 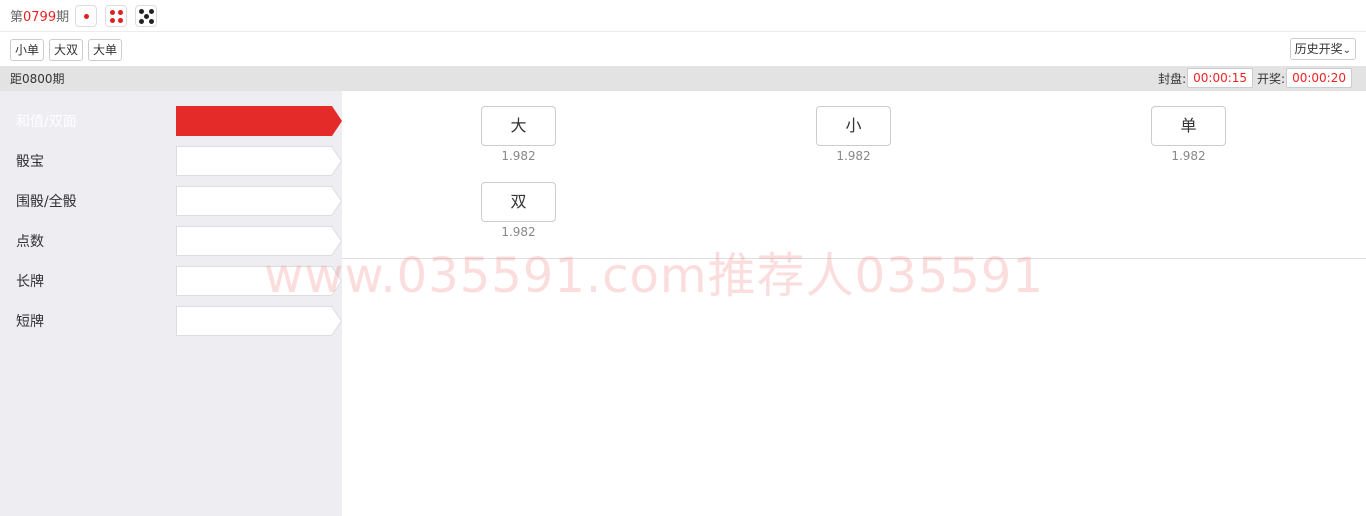 What do you see at coordinates (683, 49) in the screenshot?
I see `filter-row: 小单 大双 大单 历史开奖⌄` at bounding box center [683, 49].